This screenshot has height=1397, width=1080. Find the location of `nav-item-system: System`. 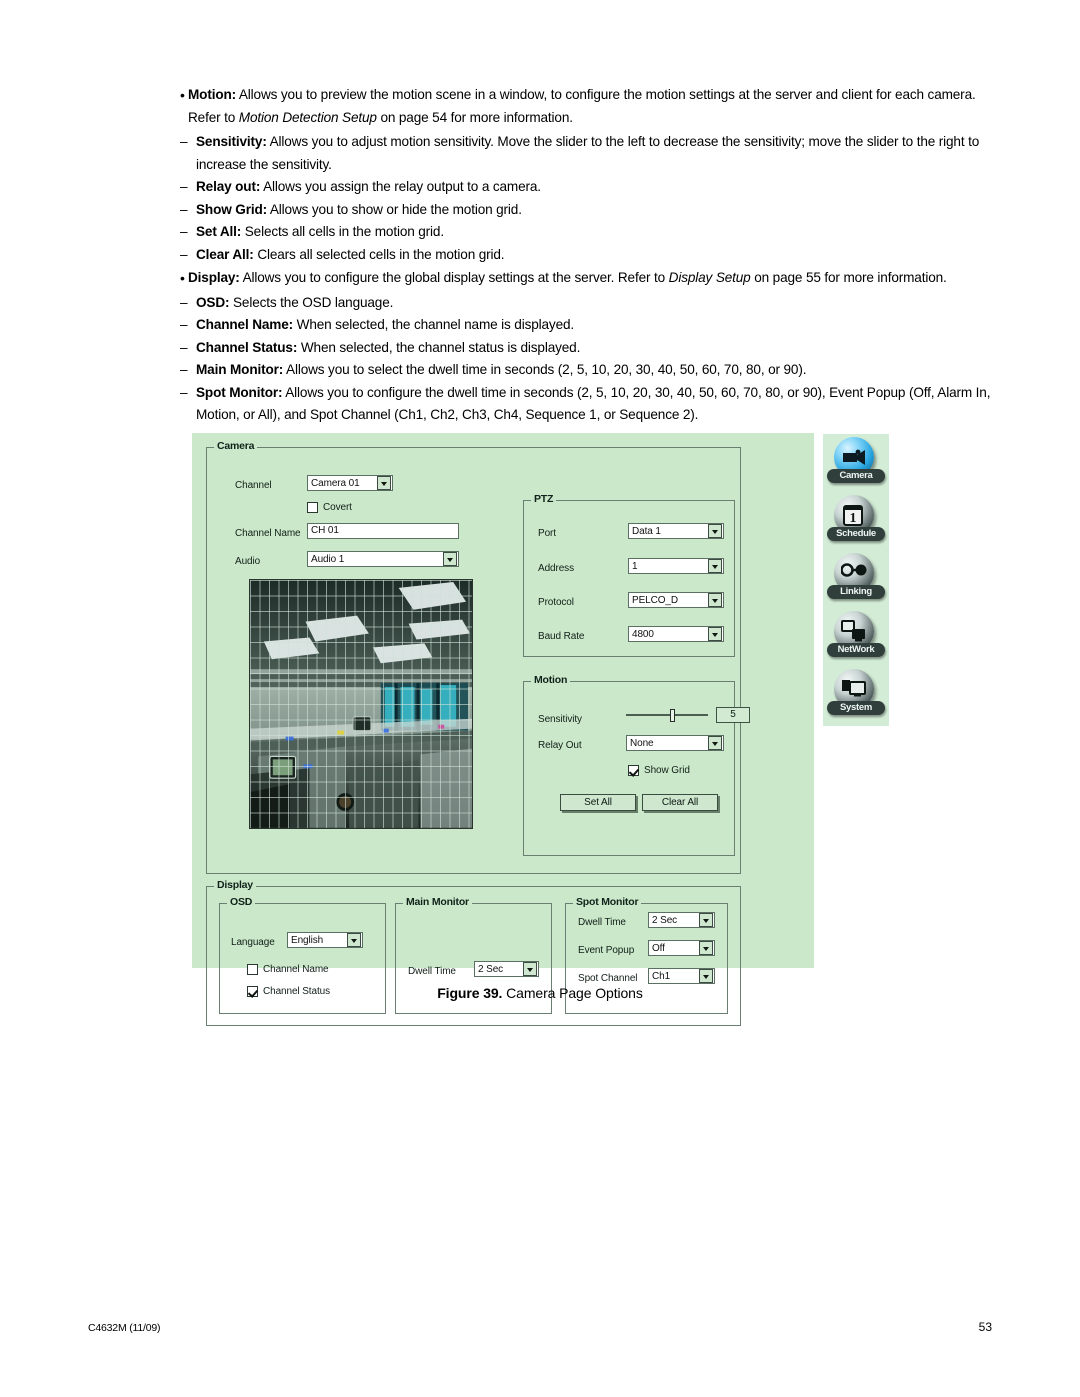

nav-item-system: System is located at coordinates (856, 696).